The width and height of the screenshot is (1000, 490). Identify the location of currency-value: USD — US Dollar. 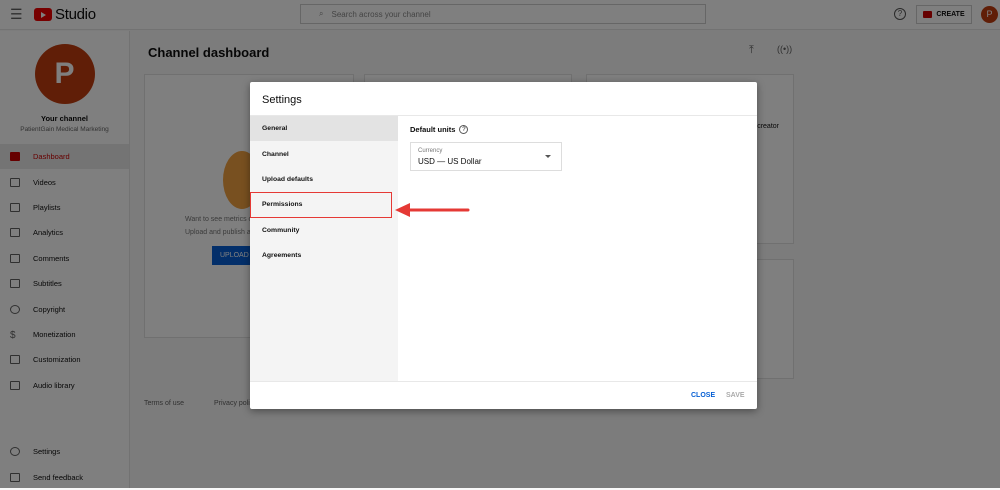
(450, 161).